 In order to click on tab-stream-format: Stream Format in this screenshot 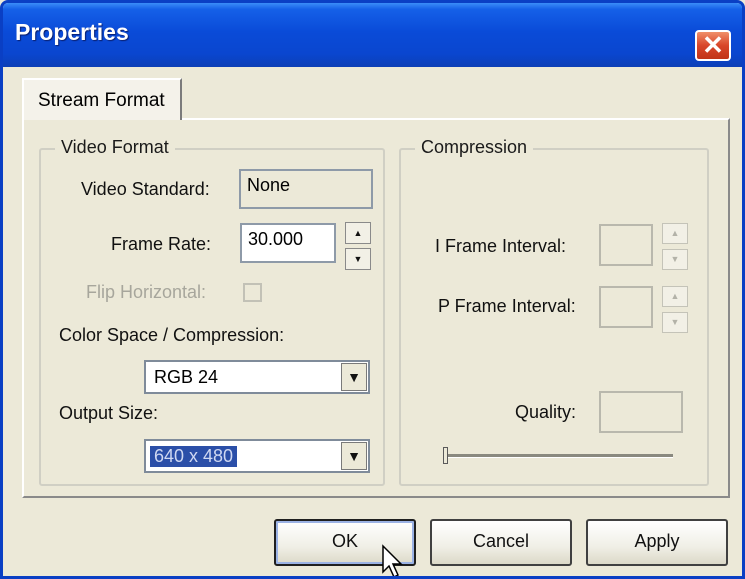, I will do `click(102, 99)`.